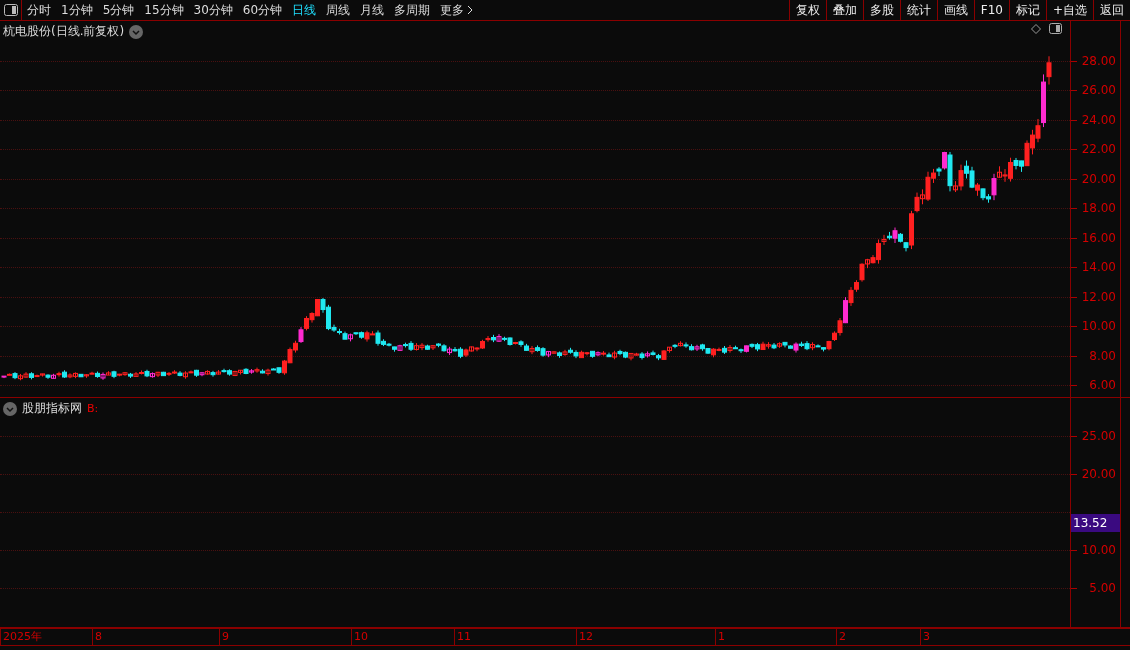 Image resolution: width=1130 pixels, height=650 pixels. What do you see at coordinates (304, 10) in the screenshot?
I see `period-tab: 日线` at bounding box center [304, 10].